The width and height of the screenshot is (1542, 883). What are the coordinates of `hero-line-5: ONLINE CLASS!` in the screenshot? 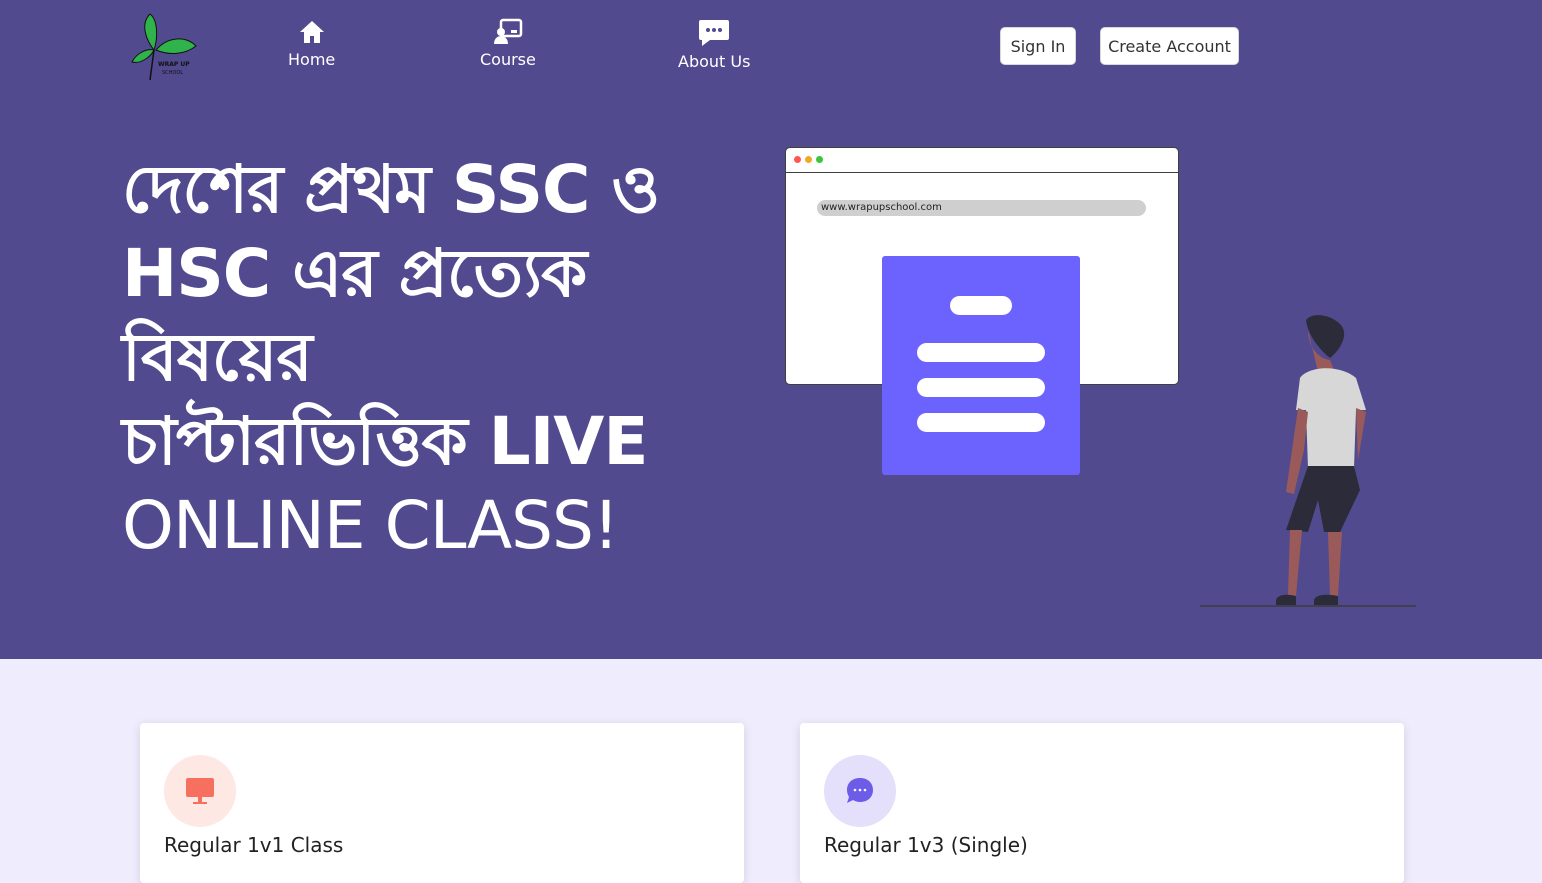 It's located at (370, 525).